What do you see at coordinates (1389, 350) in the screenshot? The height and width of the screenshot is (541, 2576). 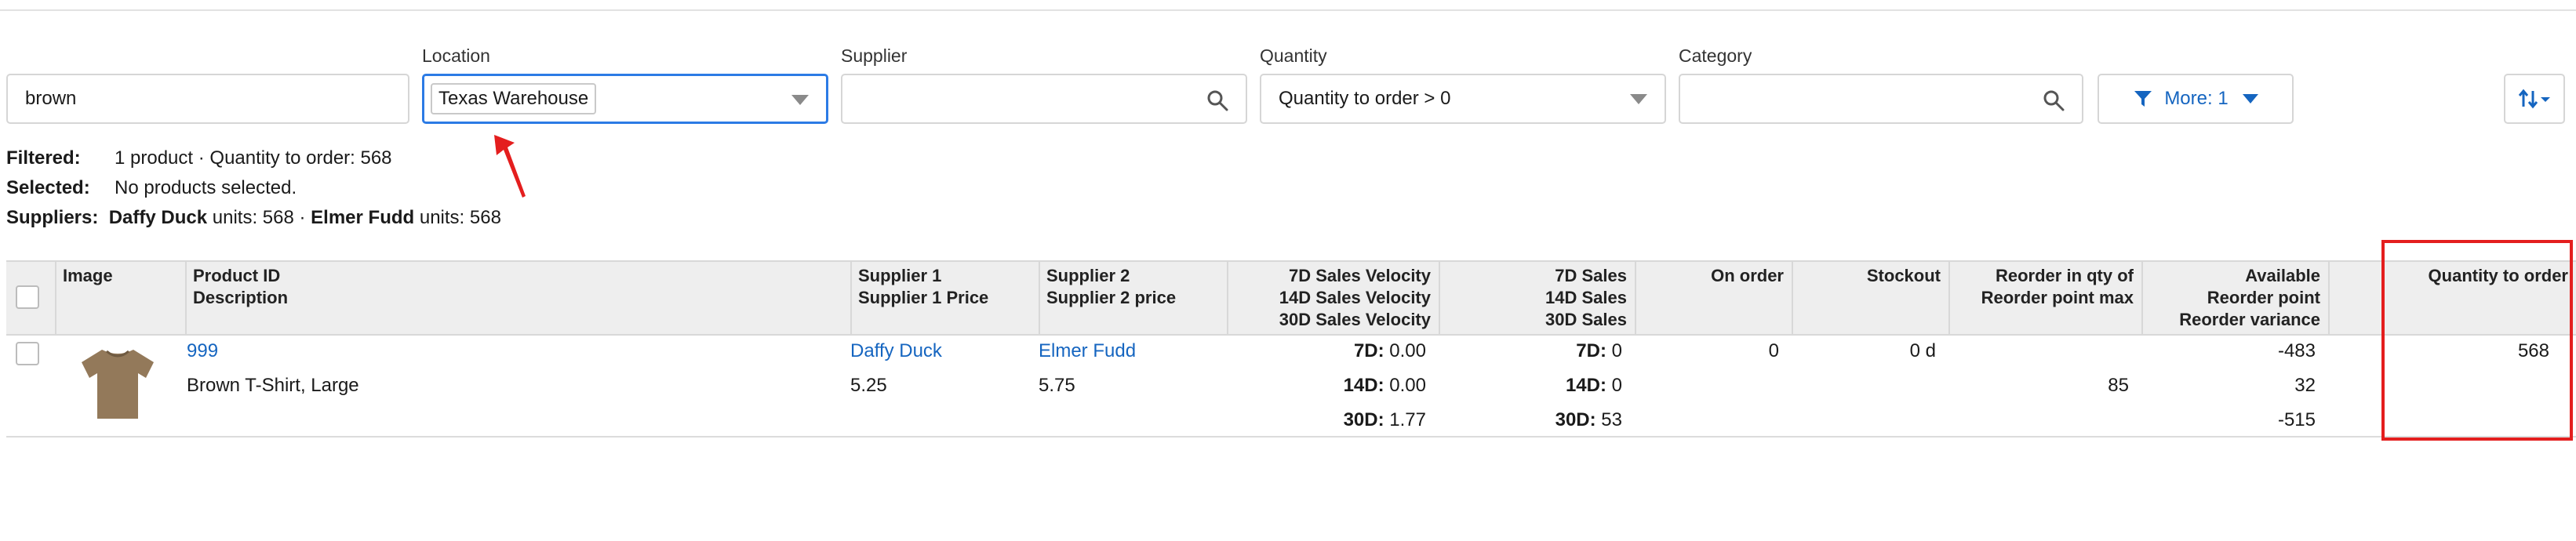 I see `velocity-7d: 7D: 0.00` at bounding box center [1389, 350].